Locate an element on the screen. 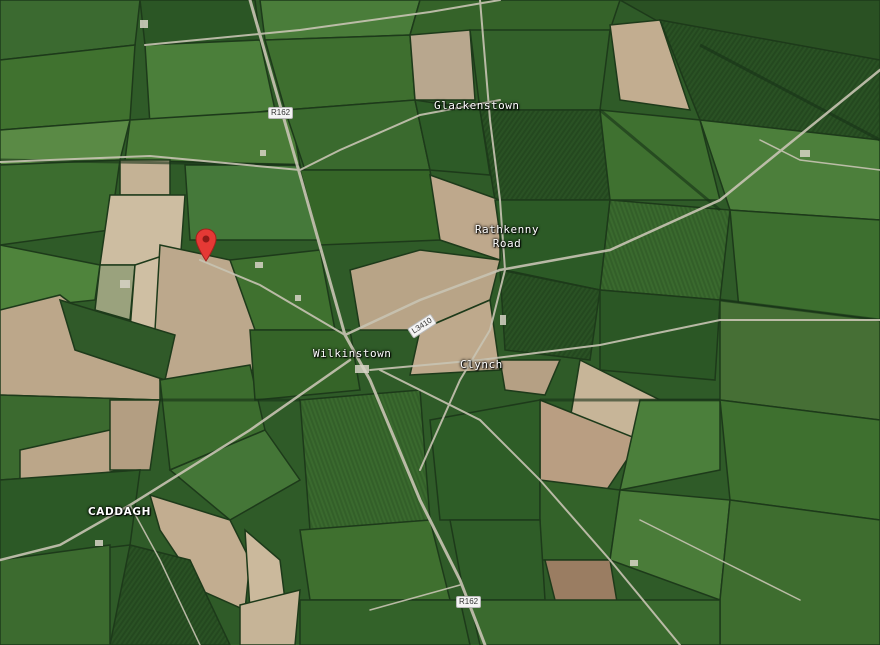 Image resolution: width=880 pixels, height=645 pixels. place-label-wilkinstown: Wilkinstown is located at coordinates (352, 354).